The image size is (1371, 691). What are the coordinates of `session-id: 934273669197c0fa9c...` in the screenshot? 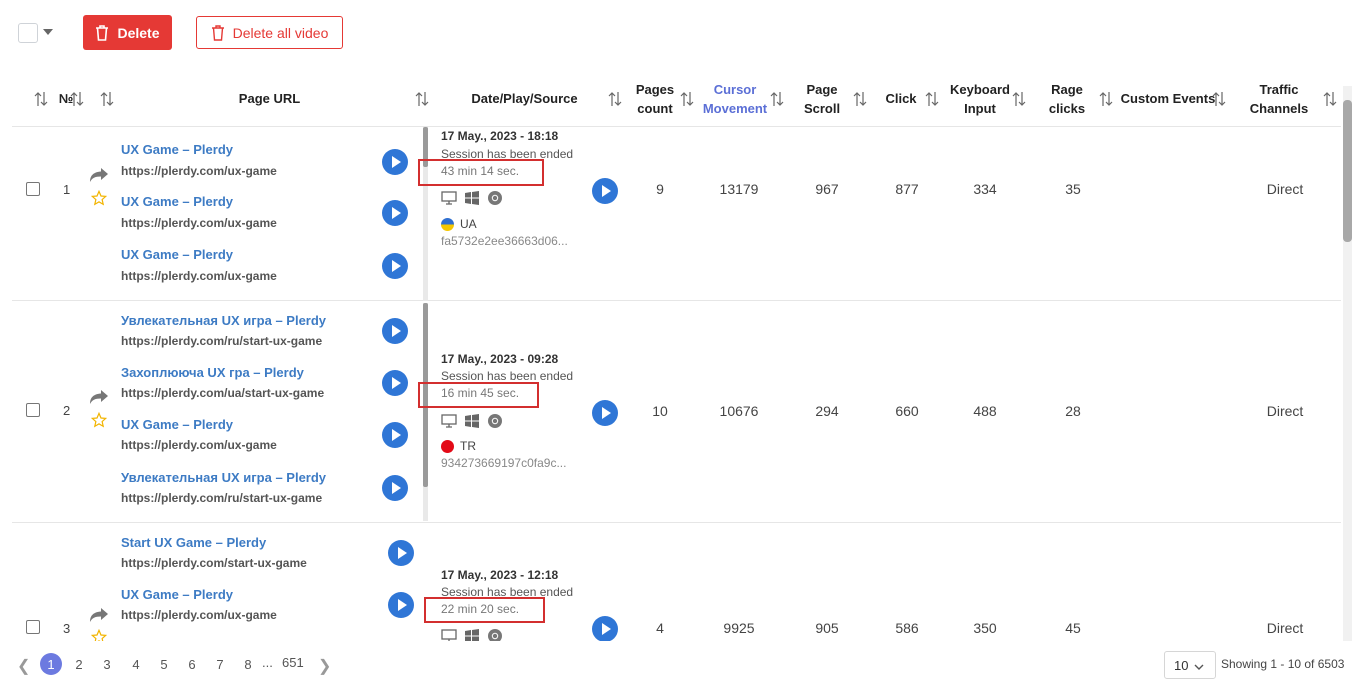 It's located at (504, 463).